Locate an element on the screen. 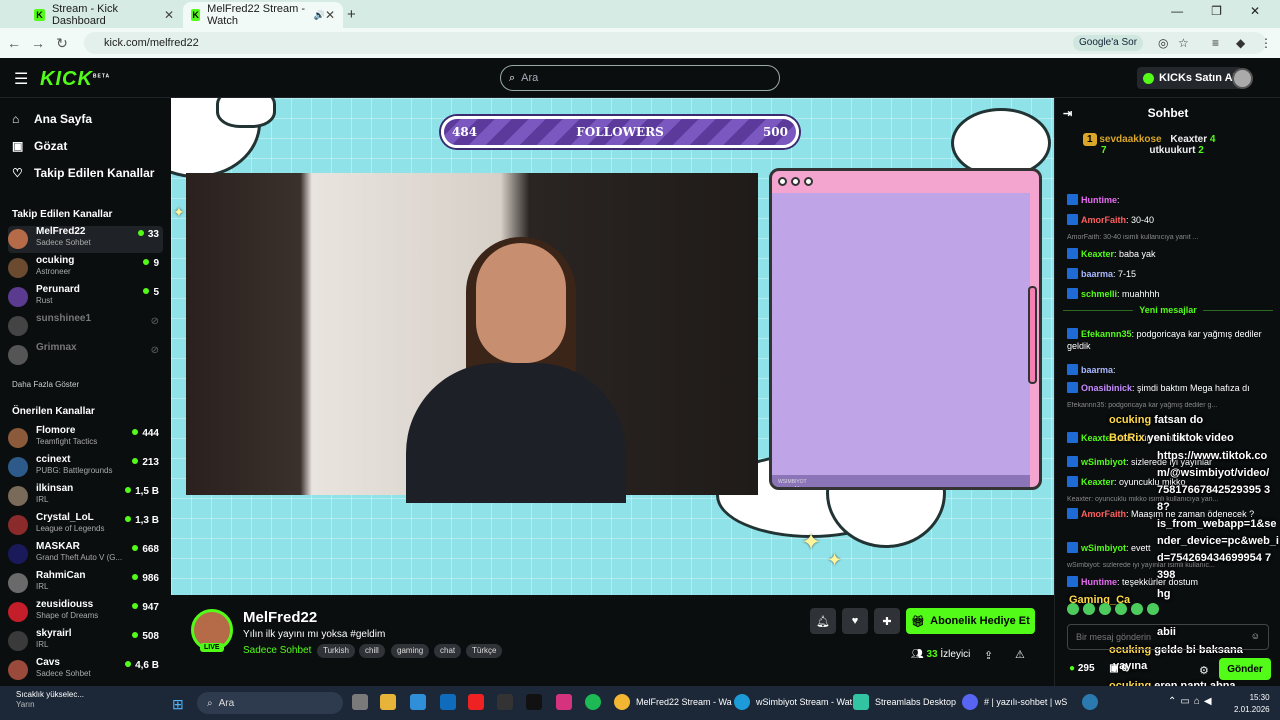  channel-item: ccinext PUBG: Battlegrounds 213 is located at coordinates (85, 467).